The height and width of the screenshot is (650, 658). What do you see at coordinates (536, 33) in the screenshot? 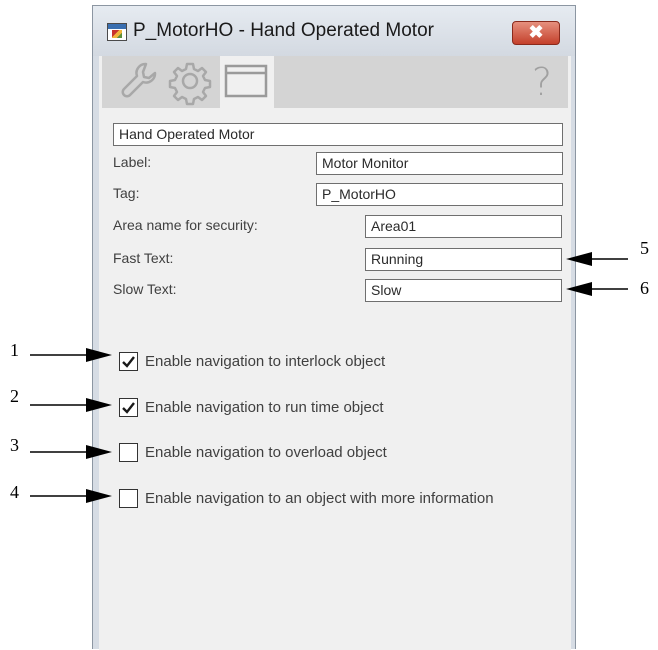
I see `close-button: ✖` at bounding box center [536, 33].